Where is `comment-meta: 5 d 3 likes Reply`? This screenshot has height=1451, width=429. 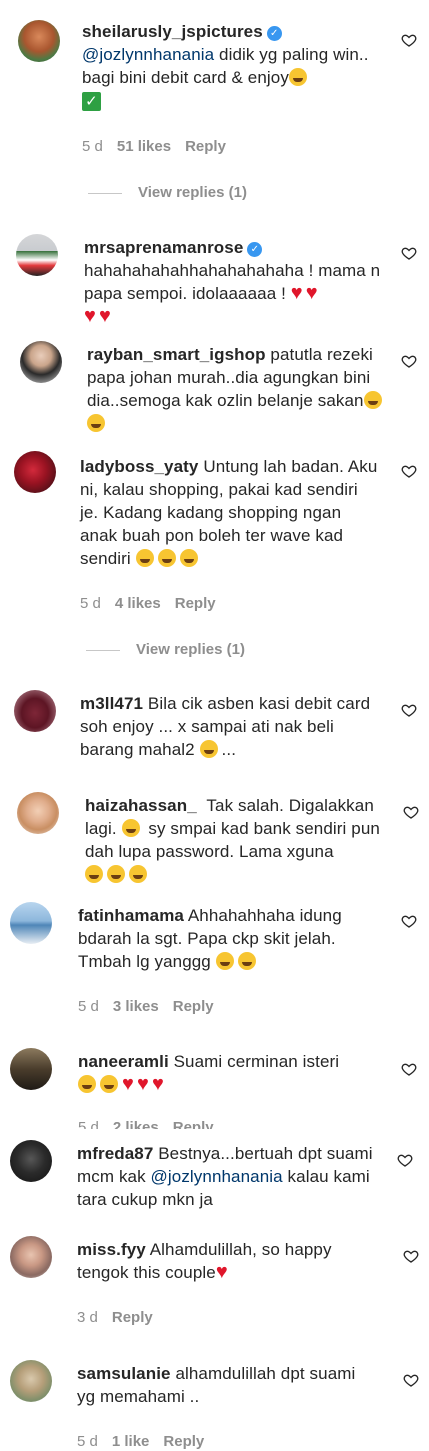 comment-meta: 5 d 3 likes Reply is located at coordinates (153, 1006).